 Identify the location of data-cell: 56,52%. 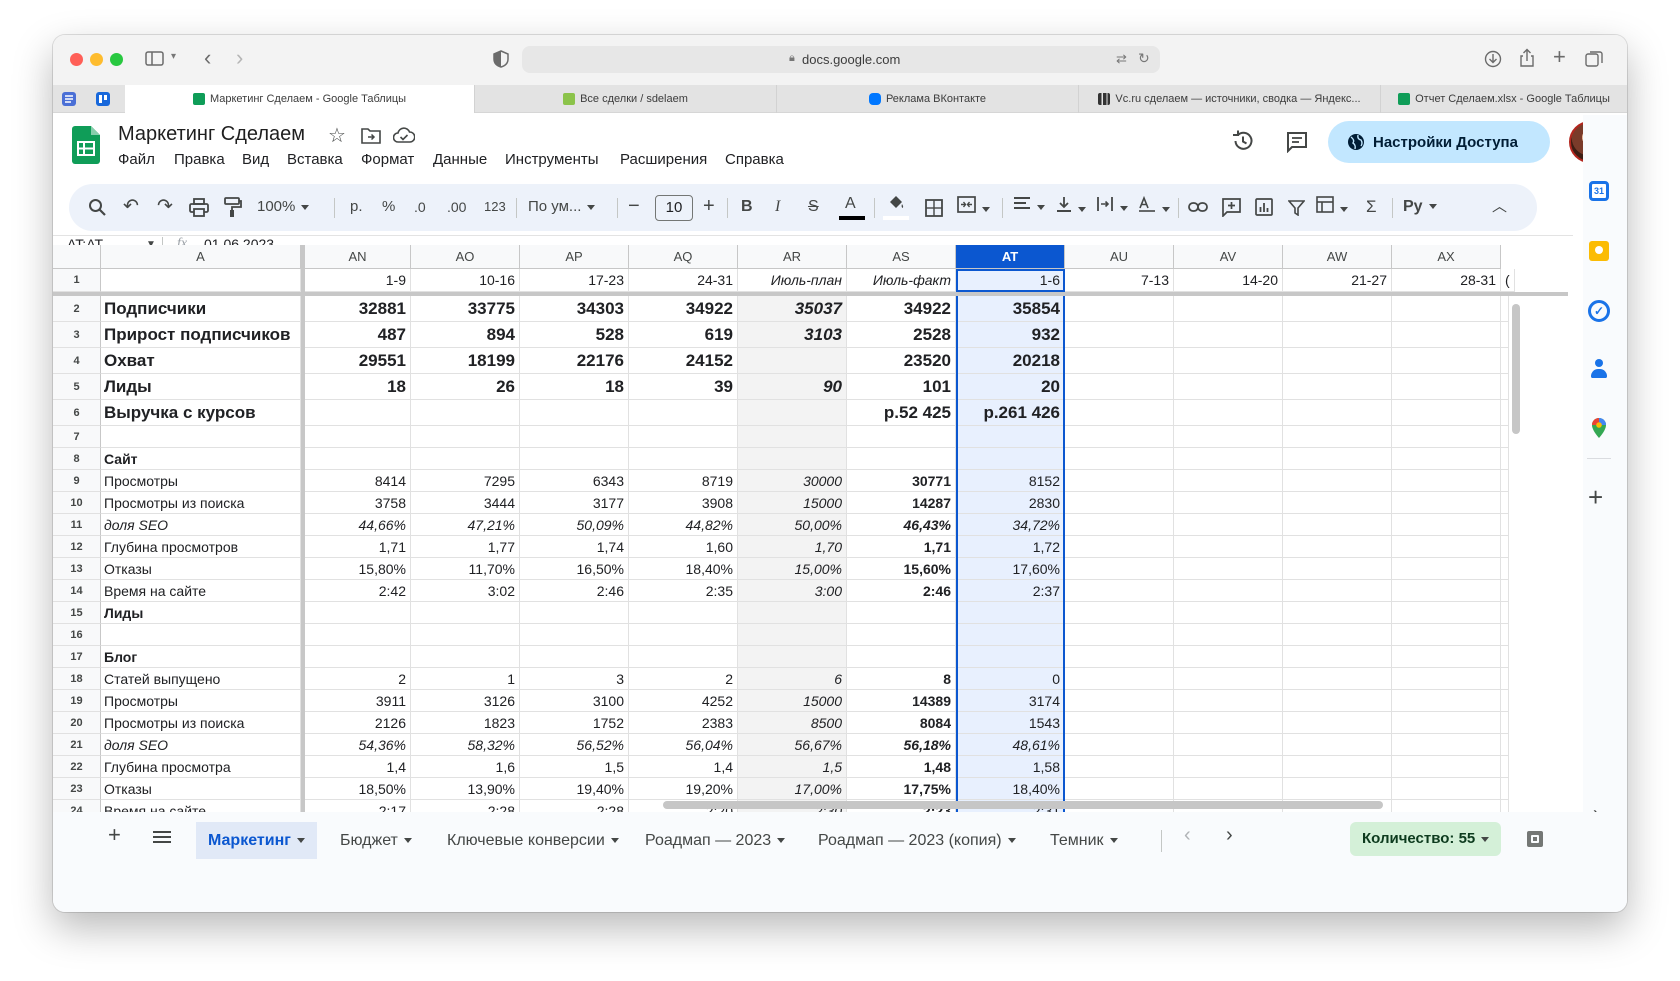
(574, 745).